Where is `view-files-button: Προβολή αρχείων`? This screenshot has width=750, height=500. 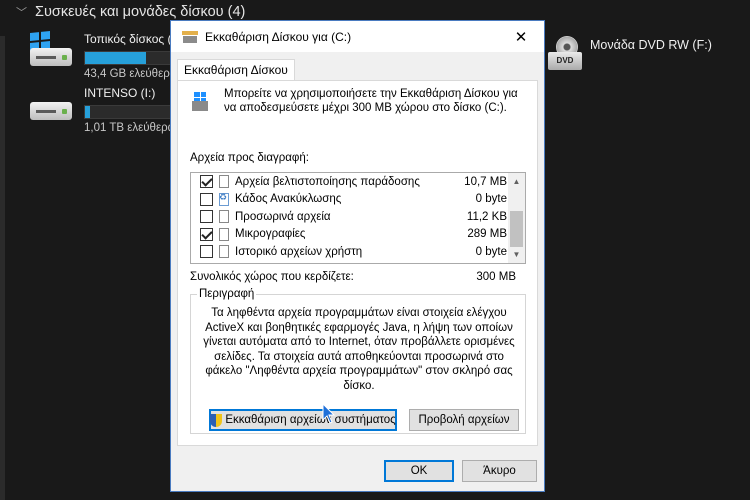
view-files-button: Προβολή αρχείων is located at coordinates (464, 420).